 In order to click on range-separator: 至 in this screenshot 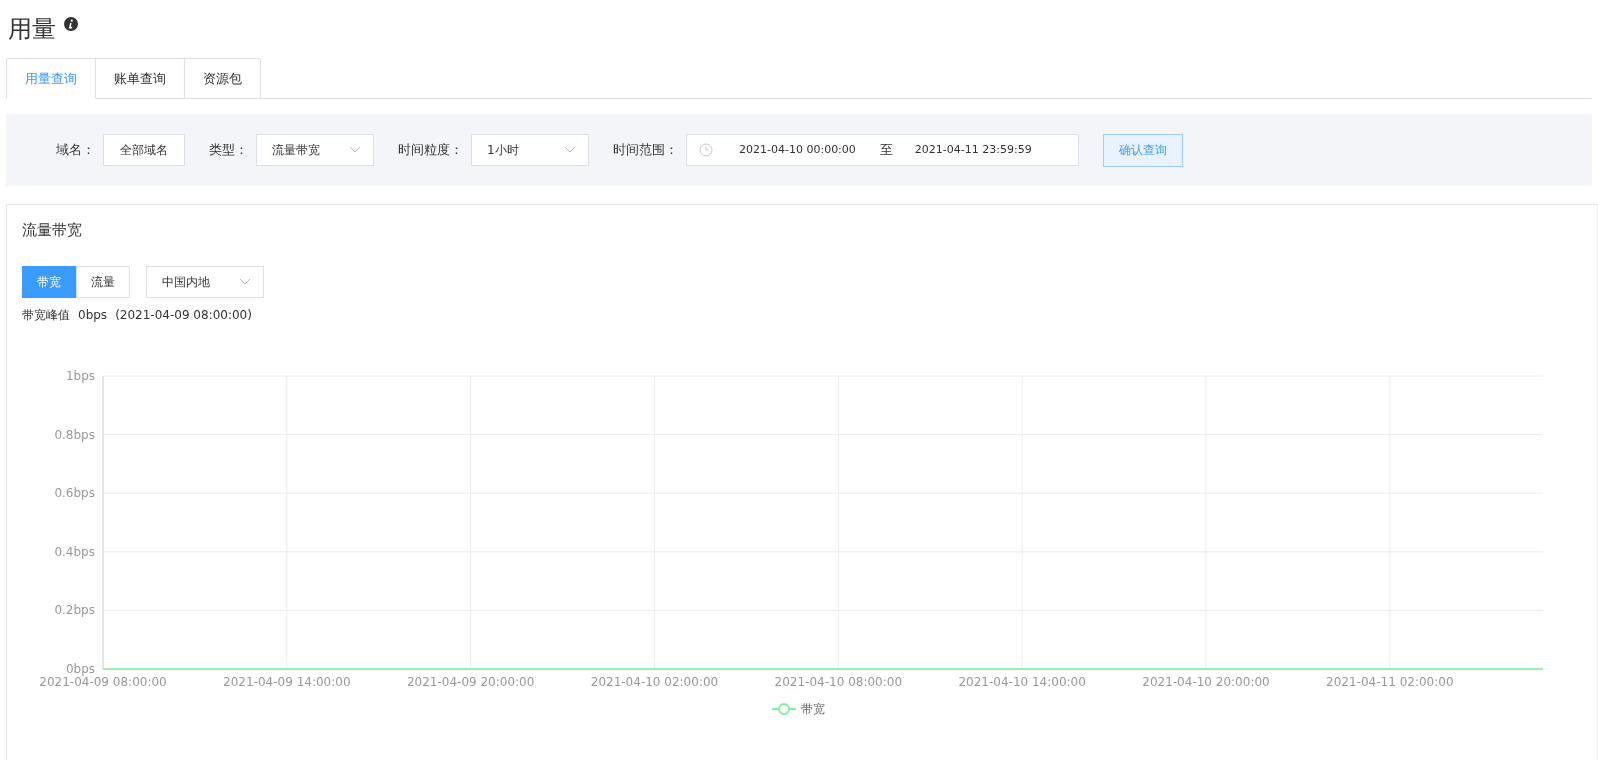, I will do `click(886, 150)`.